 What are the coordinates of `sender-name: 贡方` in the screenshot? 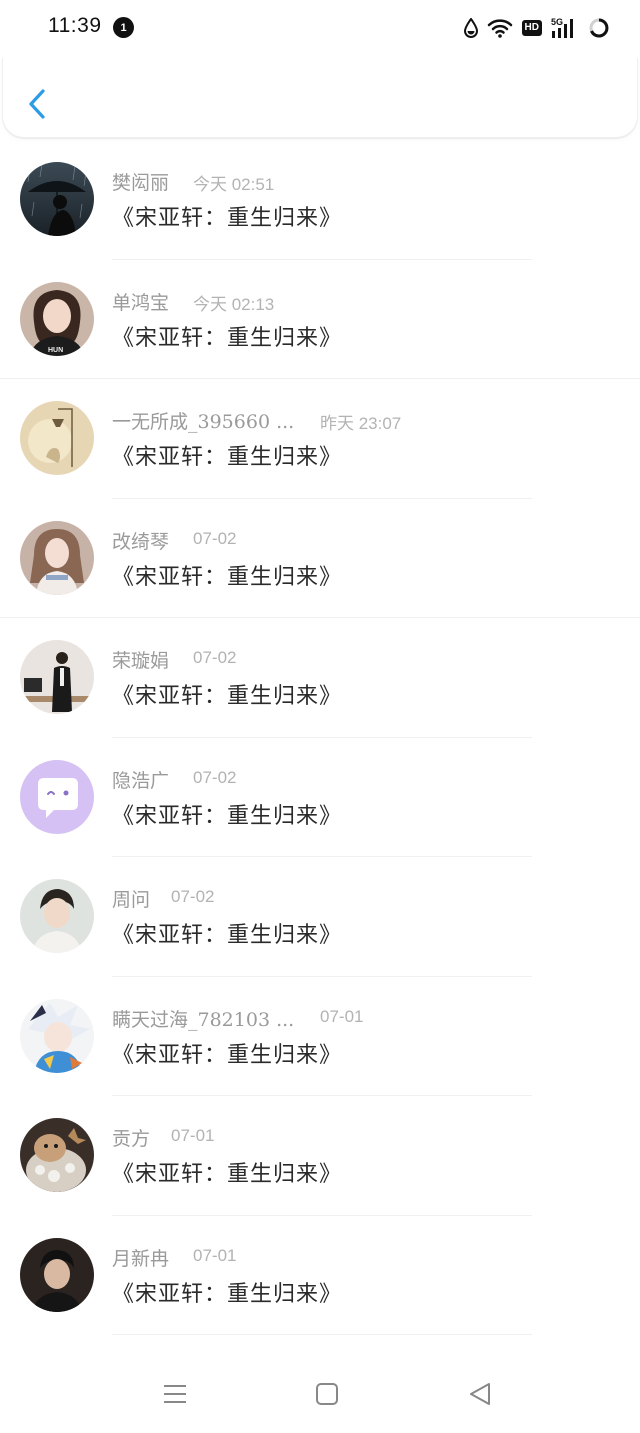 It's located at (131, 1139).